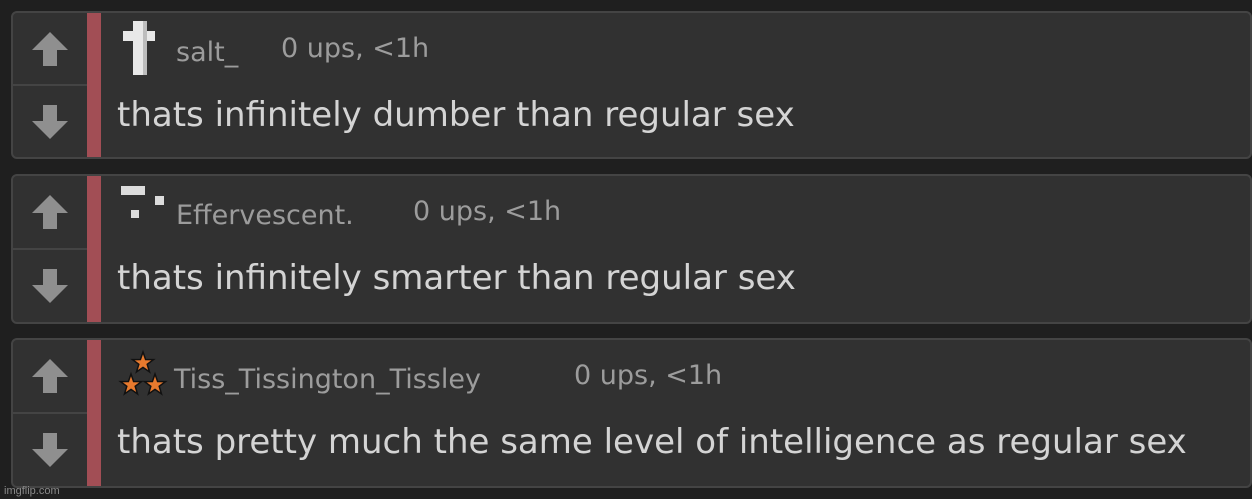  Describe the element at coordinates (327, 380) in the screenshot. I see `username: Tiss_Tissington_Tissley` at that location.